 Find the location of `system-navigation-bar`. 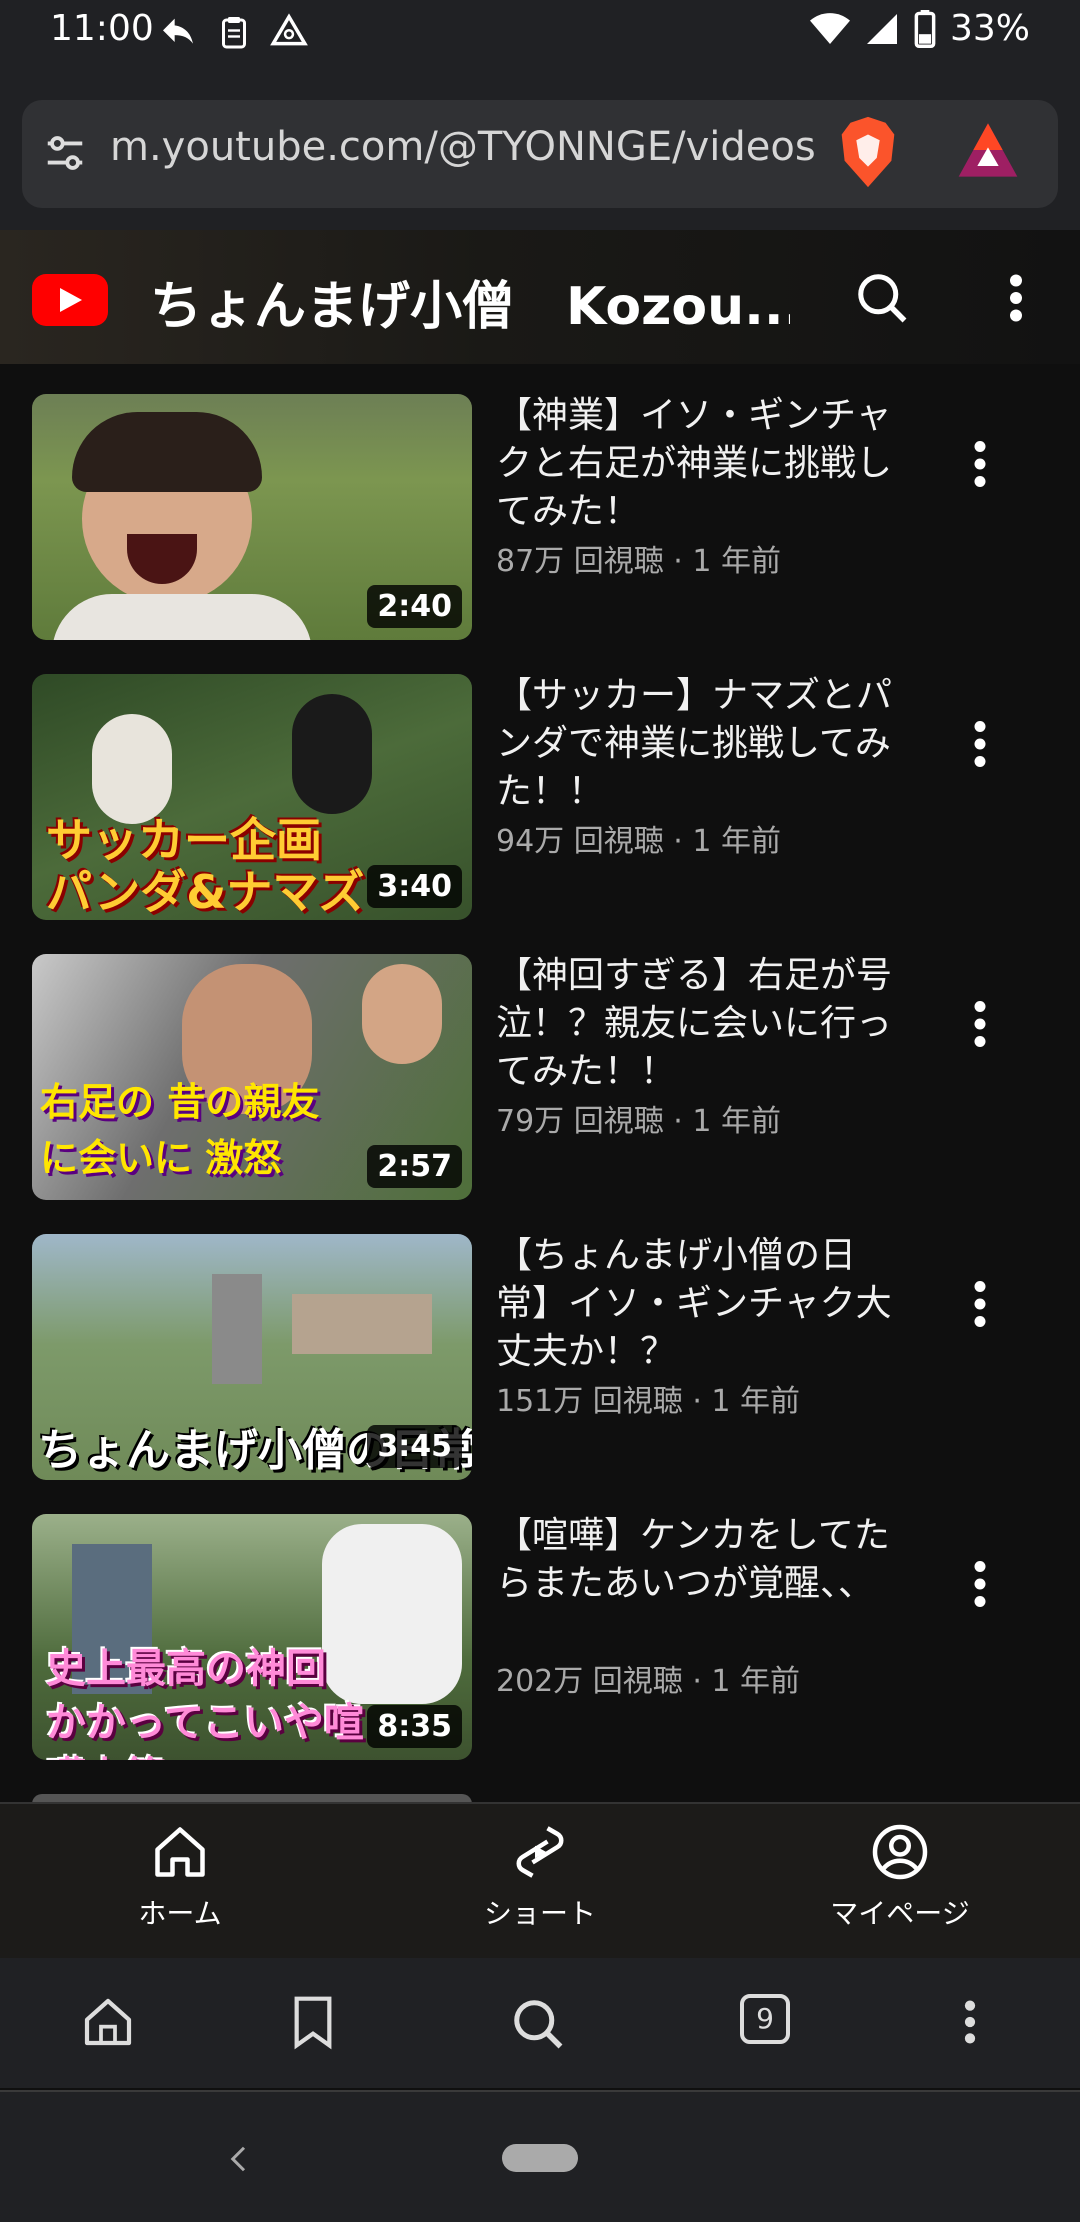

system-navigation-bar is located at coordinates (540, 2156).